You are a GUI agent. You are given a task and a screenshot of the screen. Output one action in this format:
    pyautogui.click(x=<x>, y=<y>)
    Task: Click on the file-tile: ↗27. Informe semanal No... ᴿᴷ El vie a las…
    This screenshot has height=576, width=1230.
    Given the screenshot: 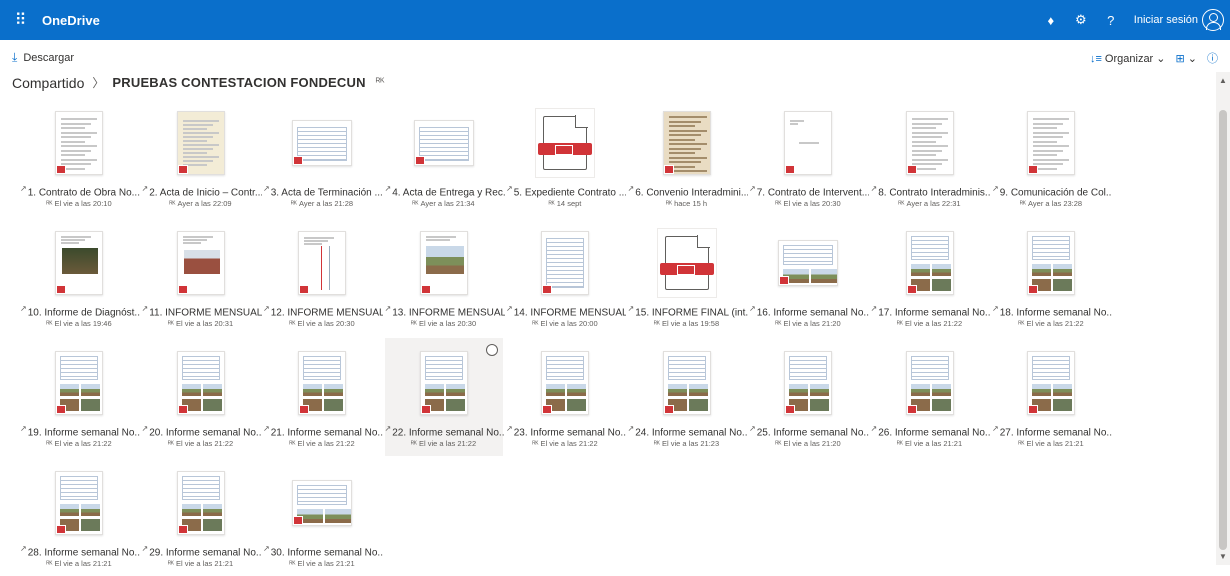 What is the action you would take?
    pyautogui.click(x=1052, y=397)
    